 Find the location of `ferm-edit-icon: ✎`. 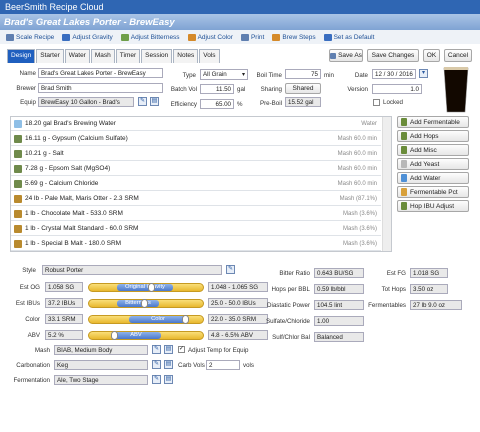

ferm-edit-icon: ✎ is located at coordinates (156, 379).